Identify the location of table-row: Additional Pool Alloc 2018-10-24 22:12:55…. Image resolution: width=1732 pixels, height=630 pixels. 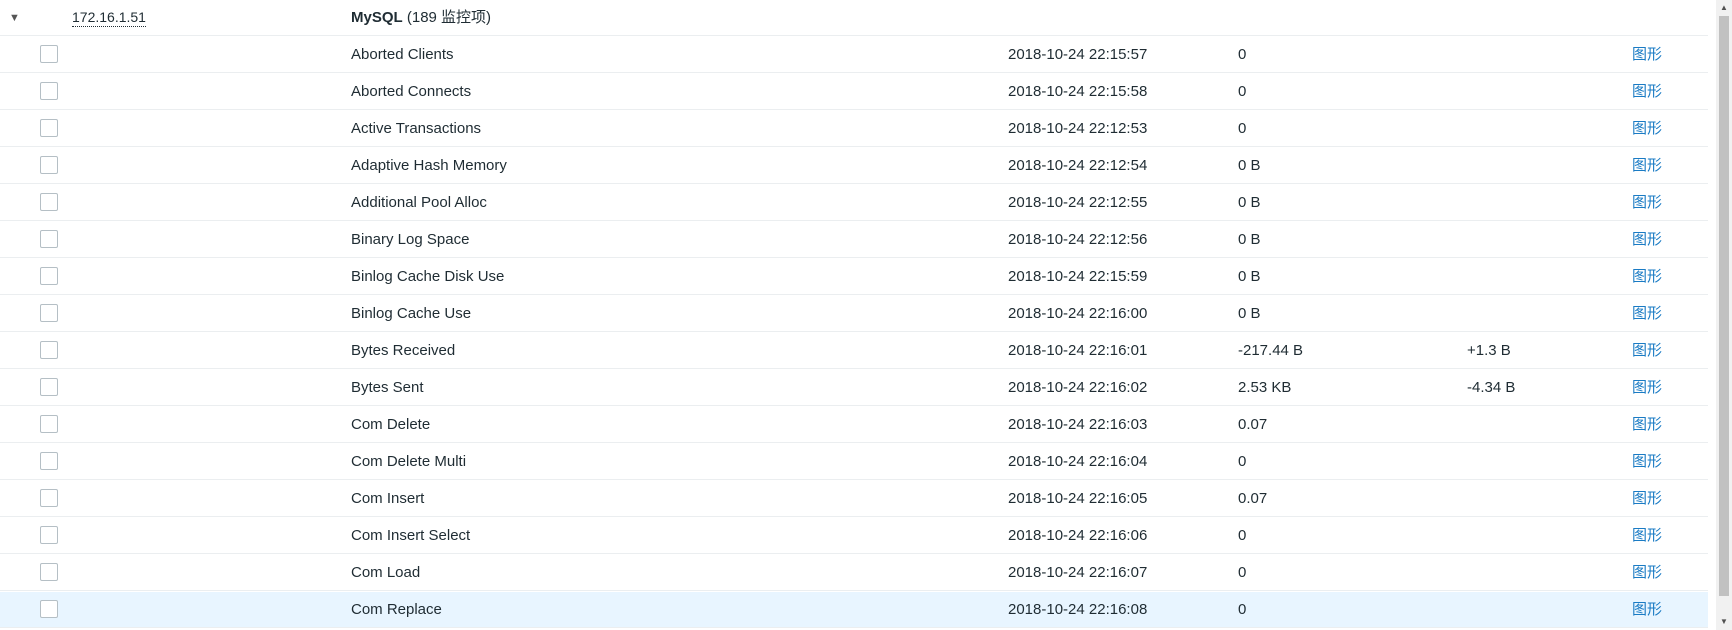
(854, 203).